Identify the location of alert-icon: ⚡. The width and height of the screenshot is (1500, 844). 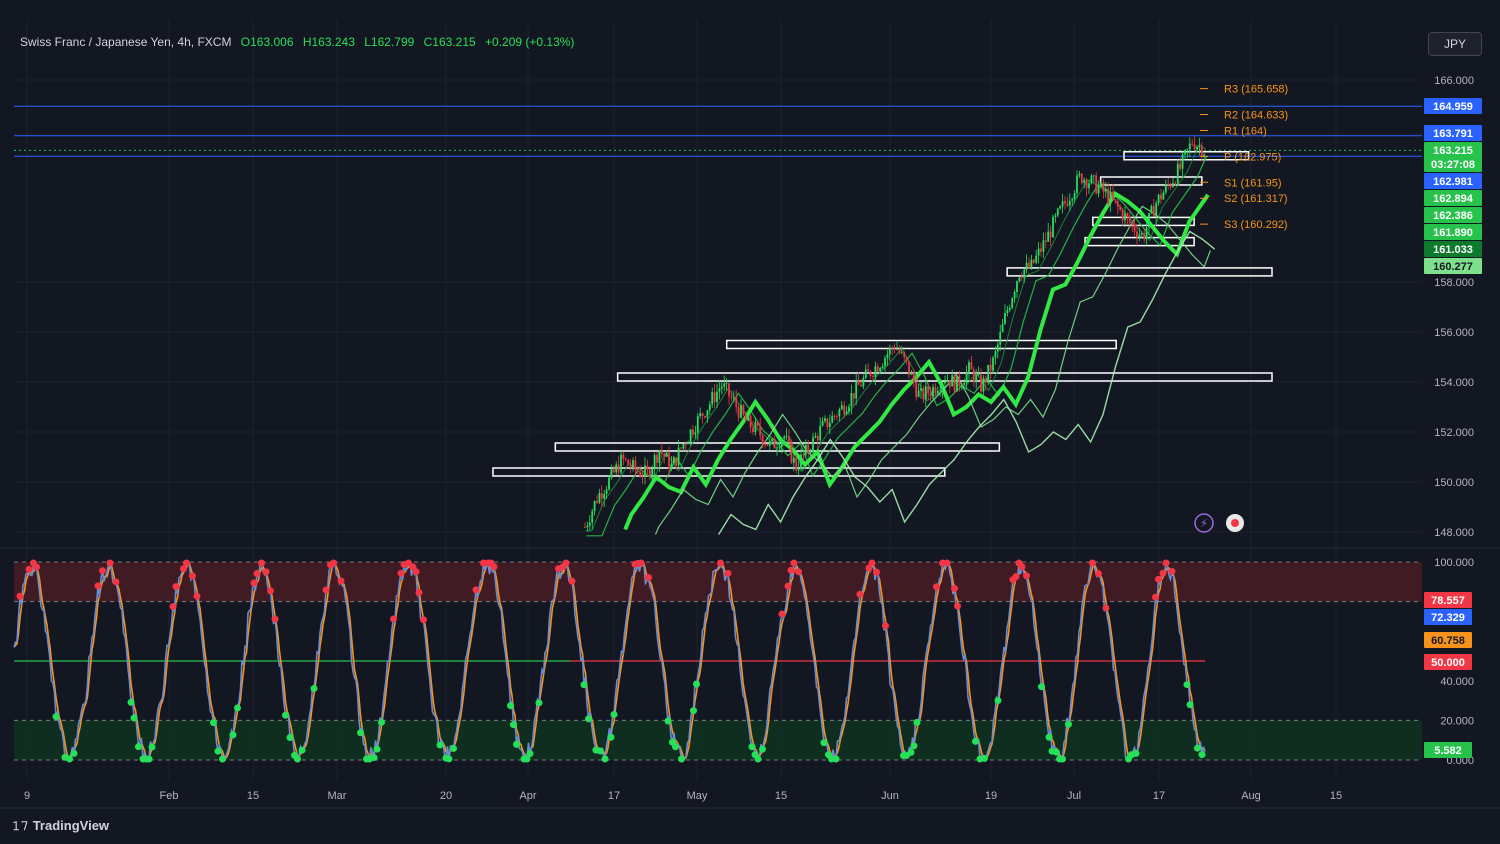
(1204, 523).